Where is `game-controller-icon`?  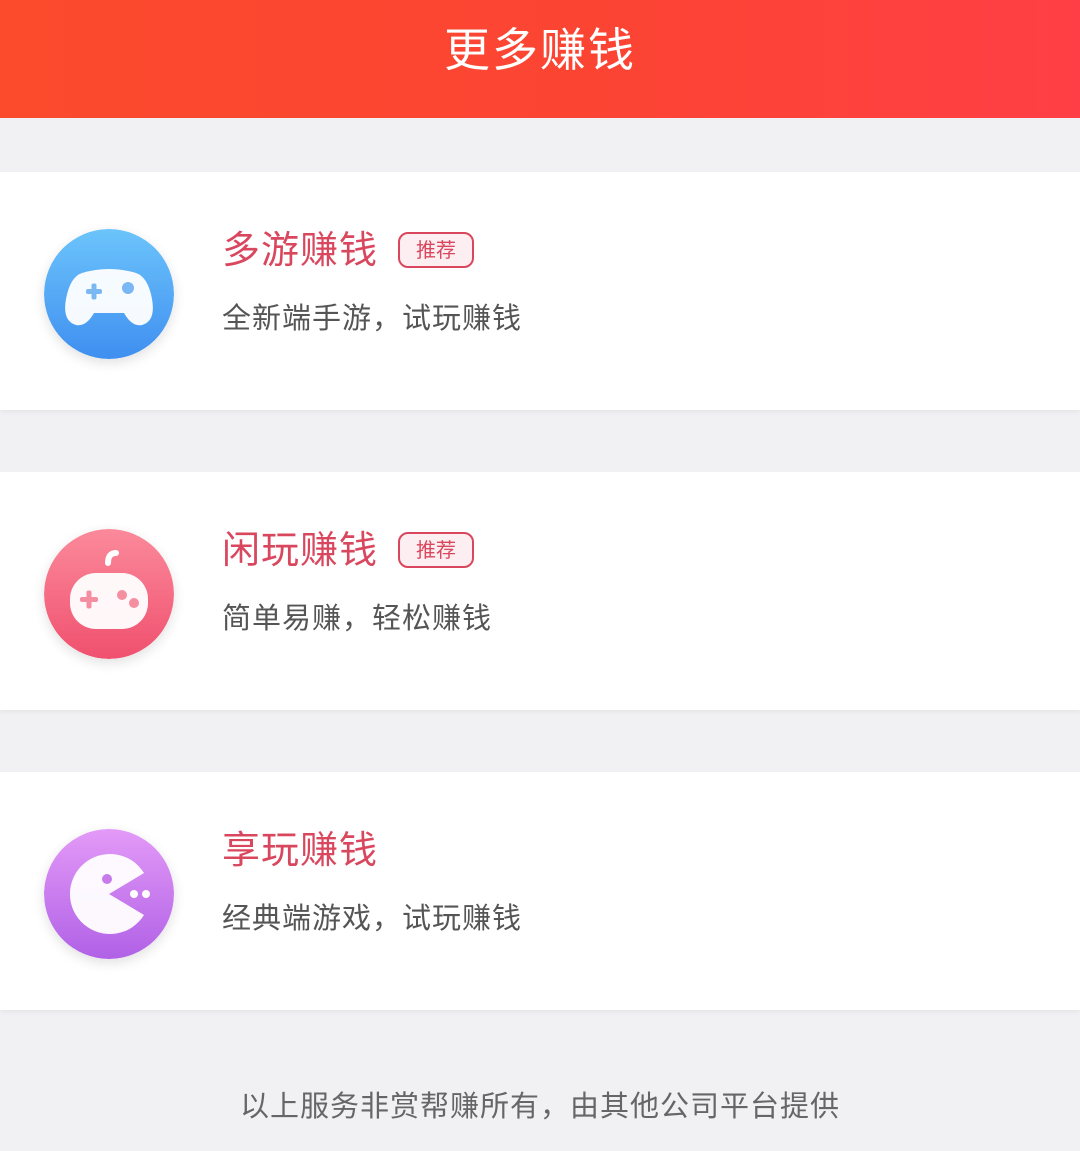
game-controller-icon is located at coordinates (109, 594).